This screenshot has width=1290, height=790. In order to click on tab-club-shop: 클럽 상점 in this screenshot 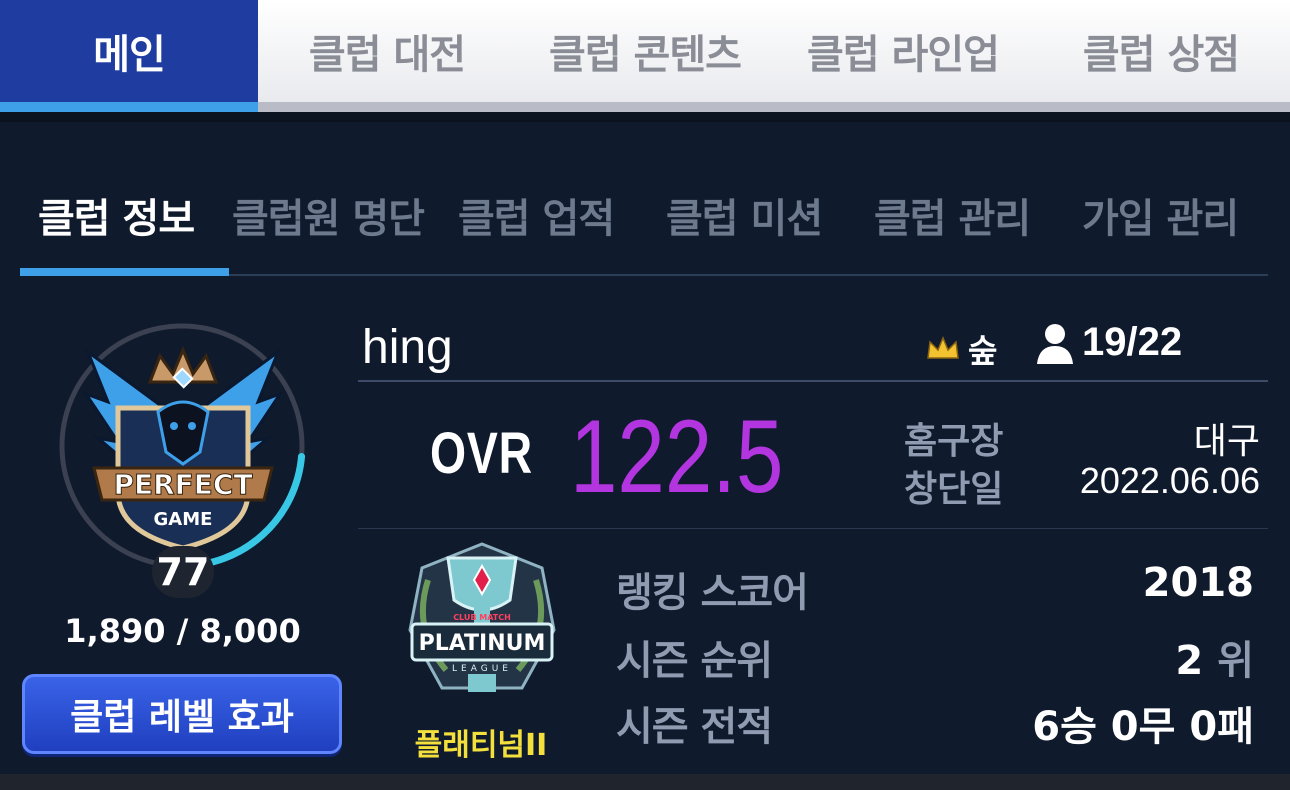, I will do `click(1161, 51)`.